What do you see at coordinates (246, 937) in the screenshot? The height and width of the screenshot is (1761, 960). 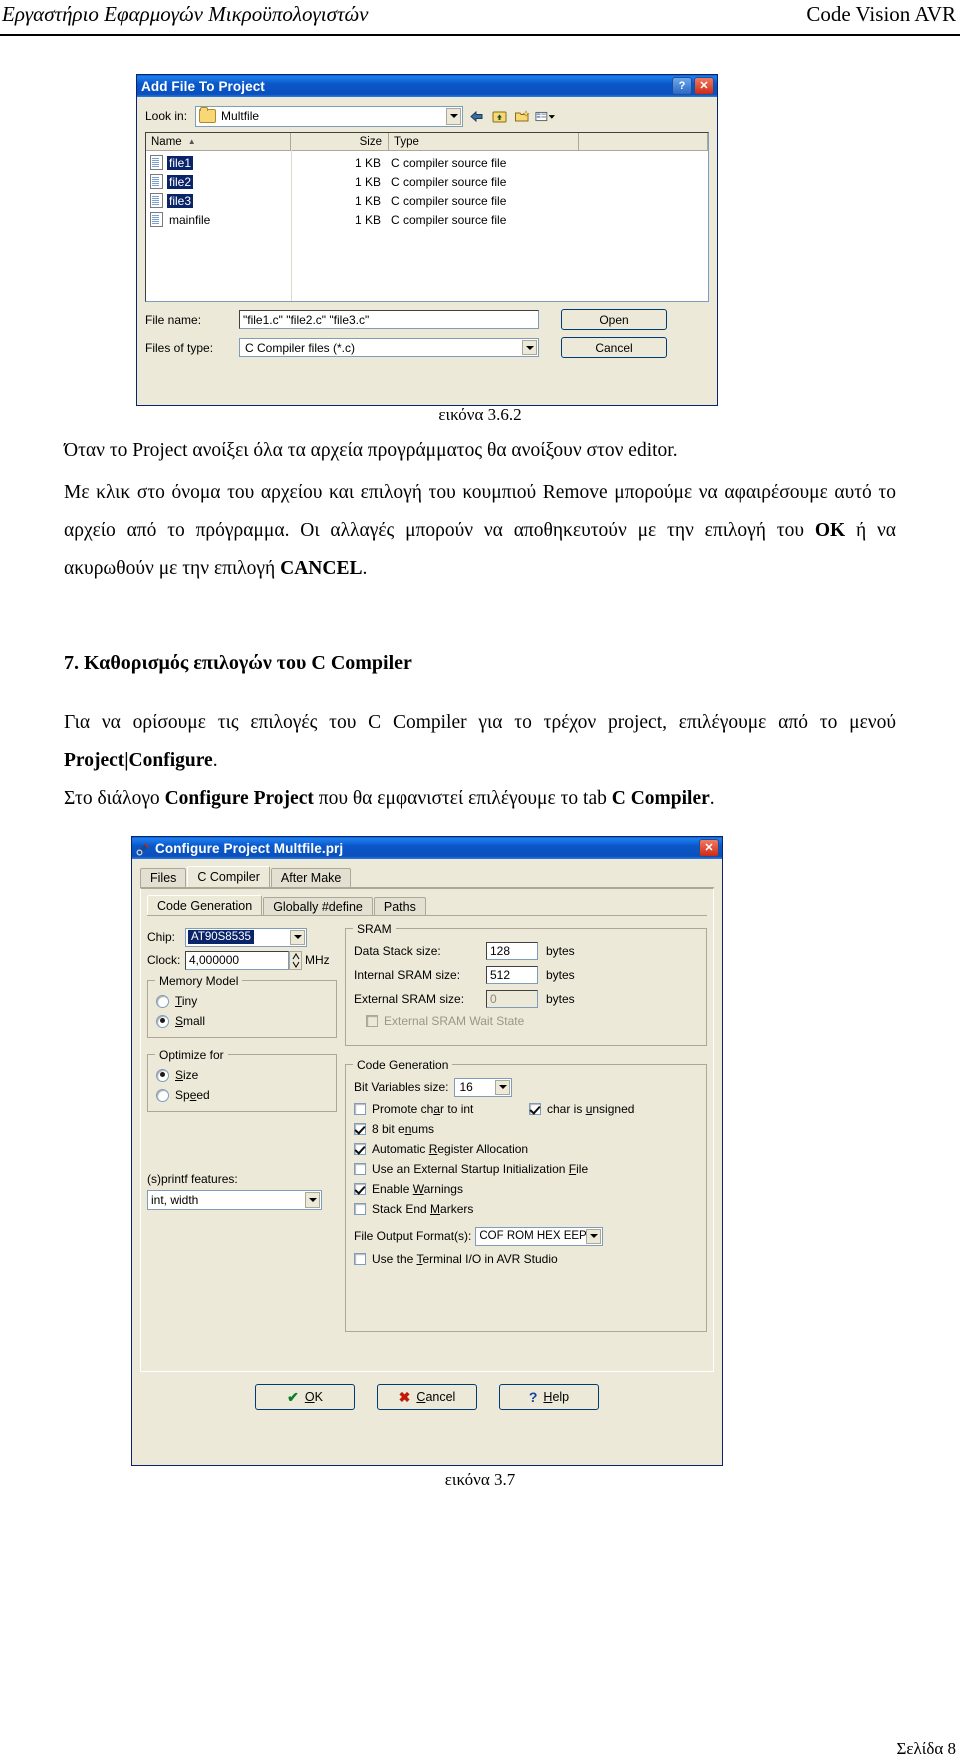 I see `chip-combo: AT90S8535` at bounding box center [246, 937].